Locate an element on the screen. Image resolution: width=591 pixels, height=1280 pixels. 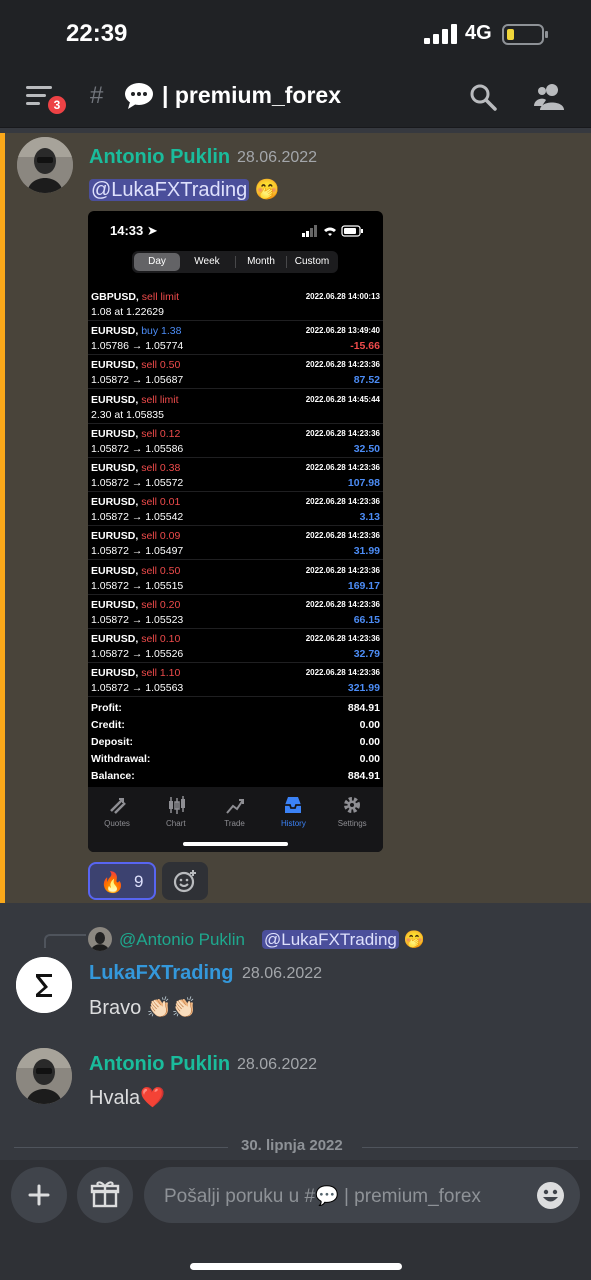
trade-price: 1.05872 → 1.05586 is located at coordinates (137, 448).